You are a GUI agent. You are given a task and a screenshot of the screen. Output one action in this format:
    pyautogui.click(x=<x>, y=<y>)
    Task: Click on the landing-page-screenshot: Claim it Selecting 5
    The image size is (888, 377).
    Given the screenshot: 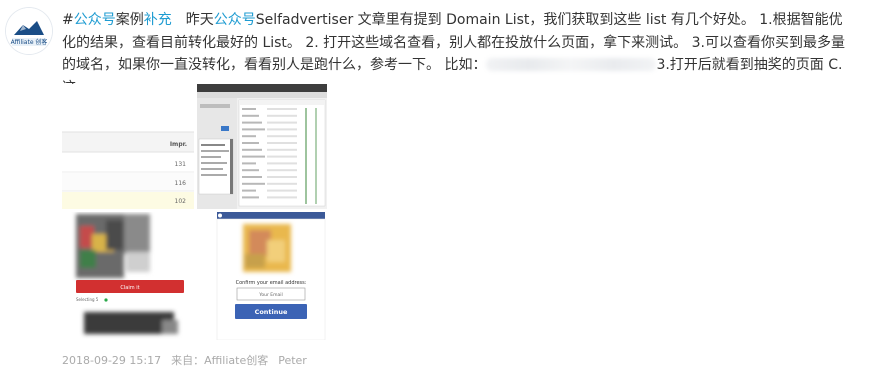 What is the action you would take?
    pyautogui.click(x=128, y=276)
    